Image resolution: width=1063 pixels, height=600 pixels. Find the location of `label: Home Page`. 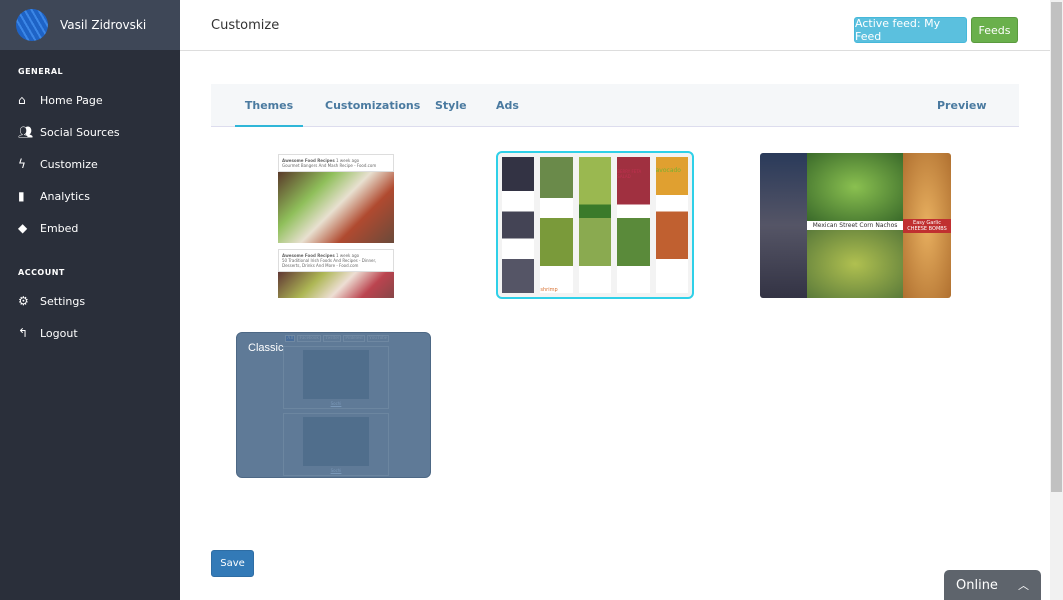

label: Home Page is located at coordinates (71, 100).